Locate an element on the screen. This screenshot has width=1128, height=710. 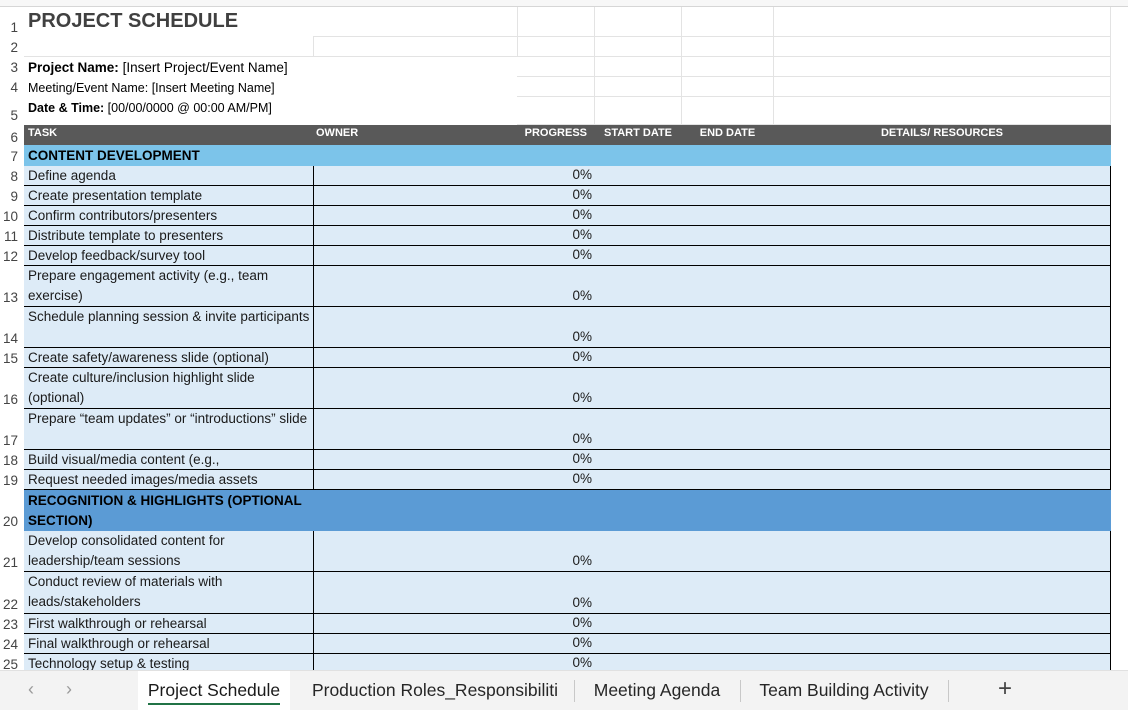
row-number: 7 is located at coordinates (12, 155).